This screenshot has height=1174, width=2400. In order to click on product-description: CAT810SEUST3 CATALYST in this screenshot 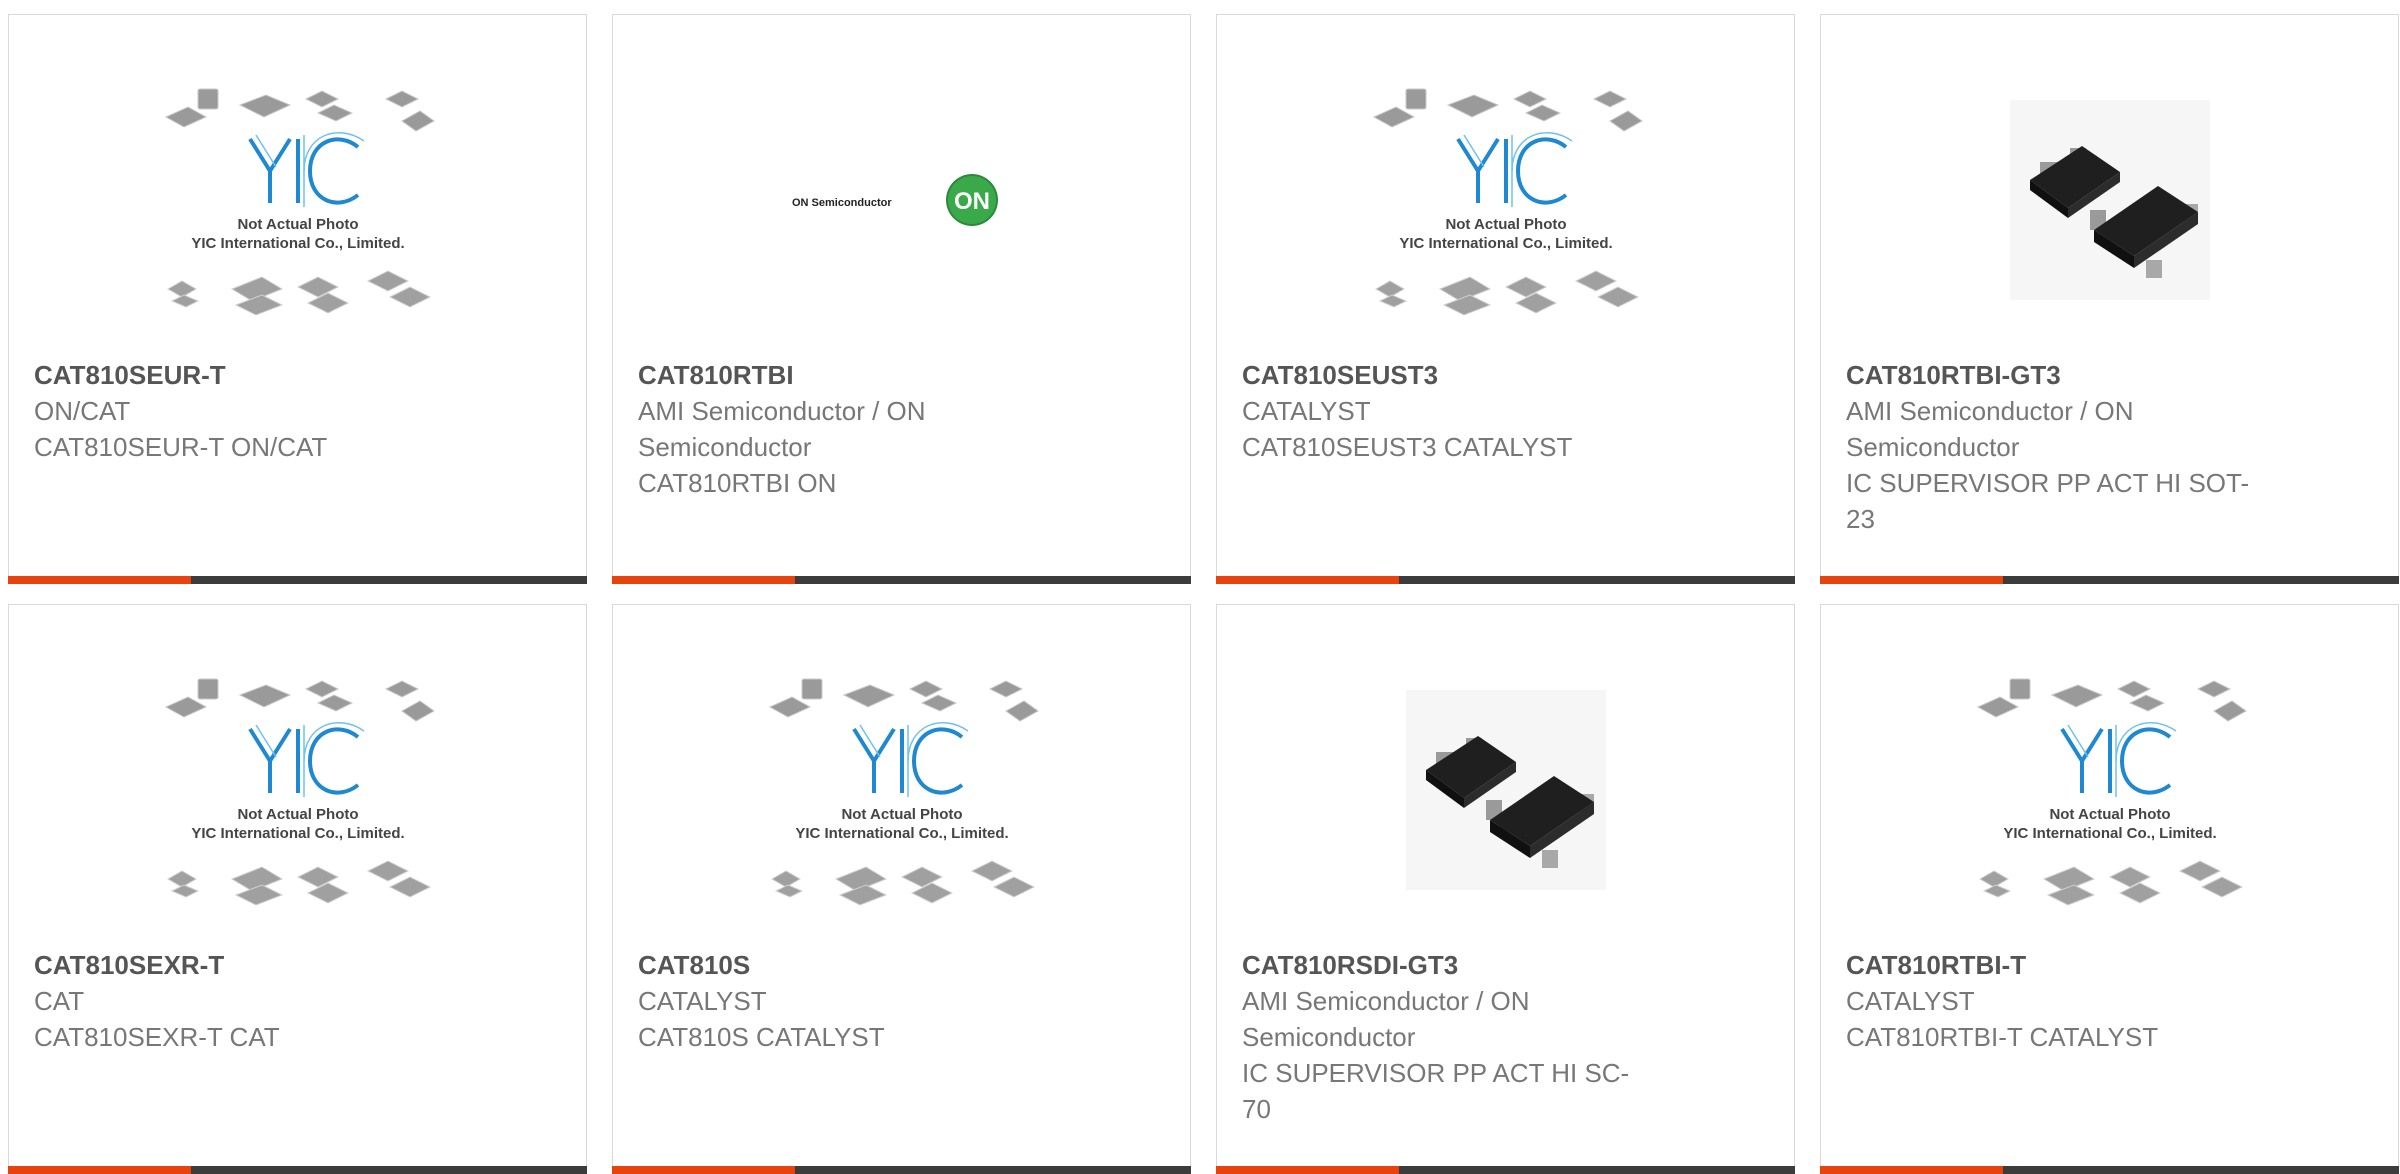, I will do `click(1407, 447)`.